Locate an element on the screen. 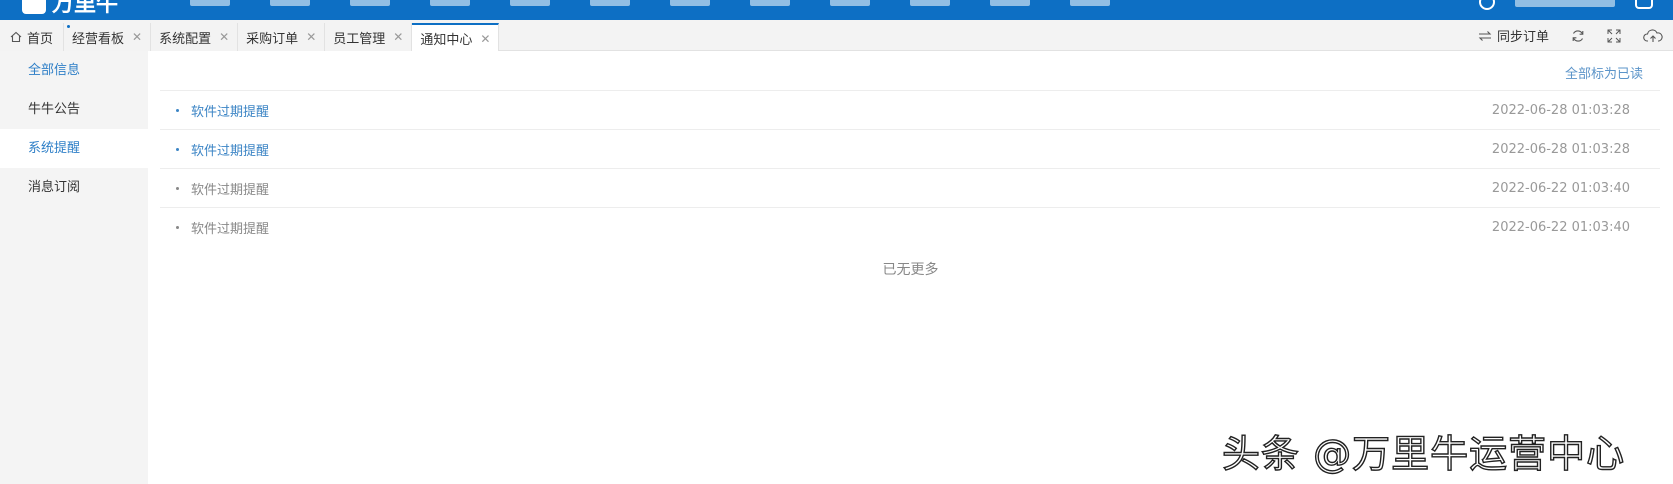 The height and width of the screenshot is (484, 1673). no-more-text: 已无更多 is located at coordinates (910, 270).